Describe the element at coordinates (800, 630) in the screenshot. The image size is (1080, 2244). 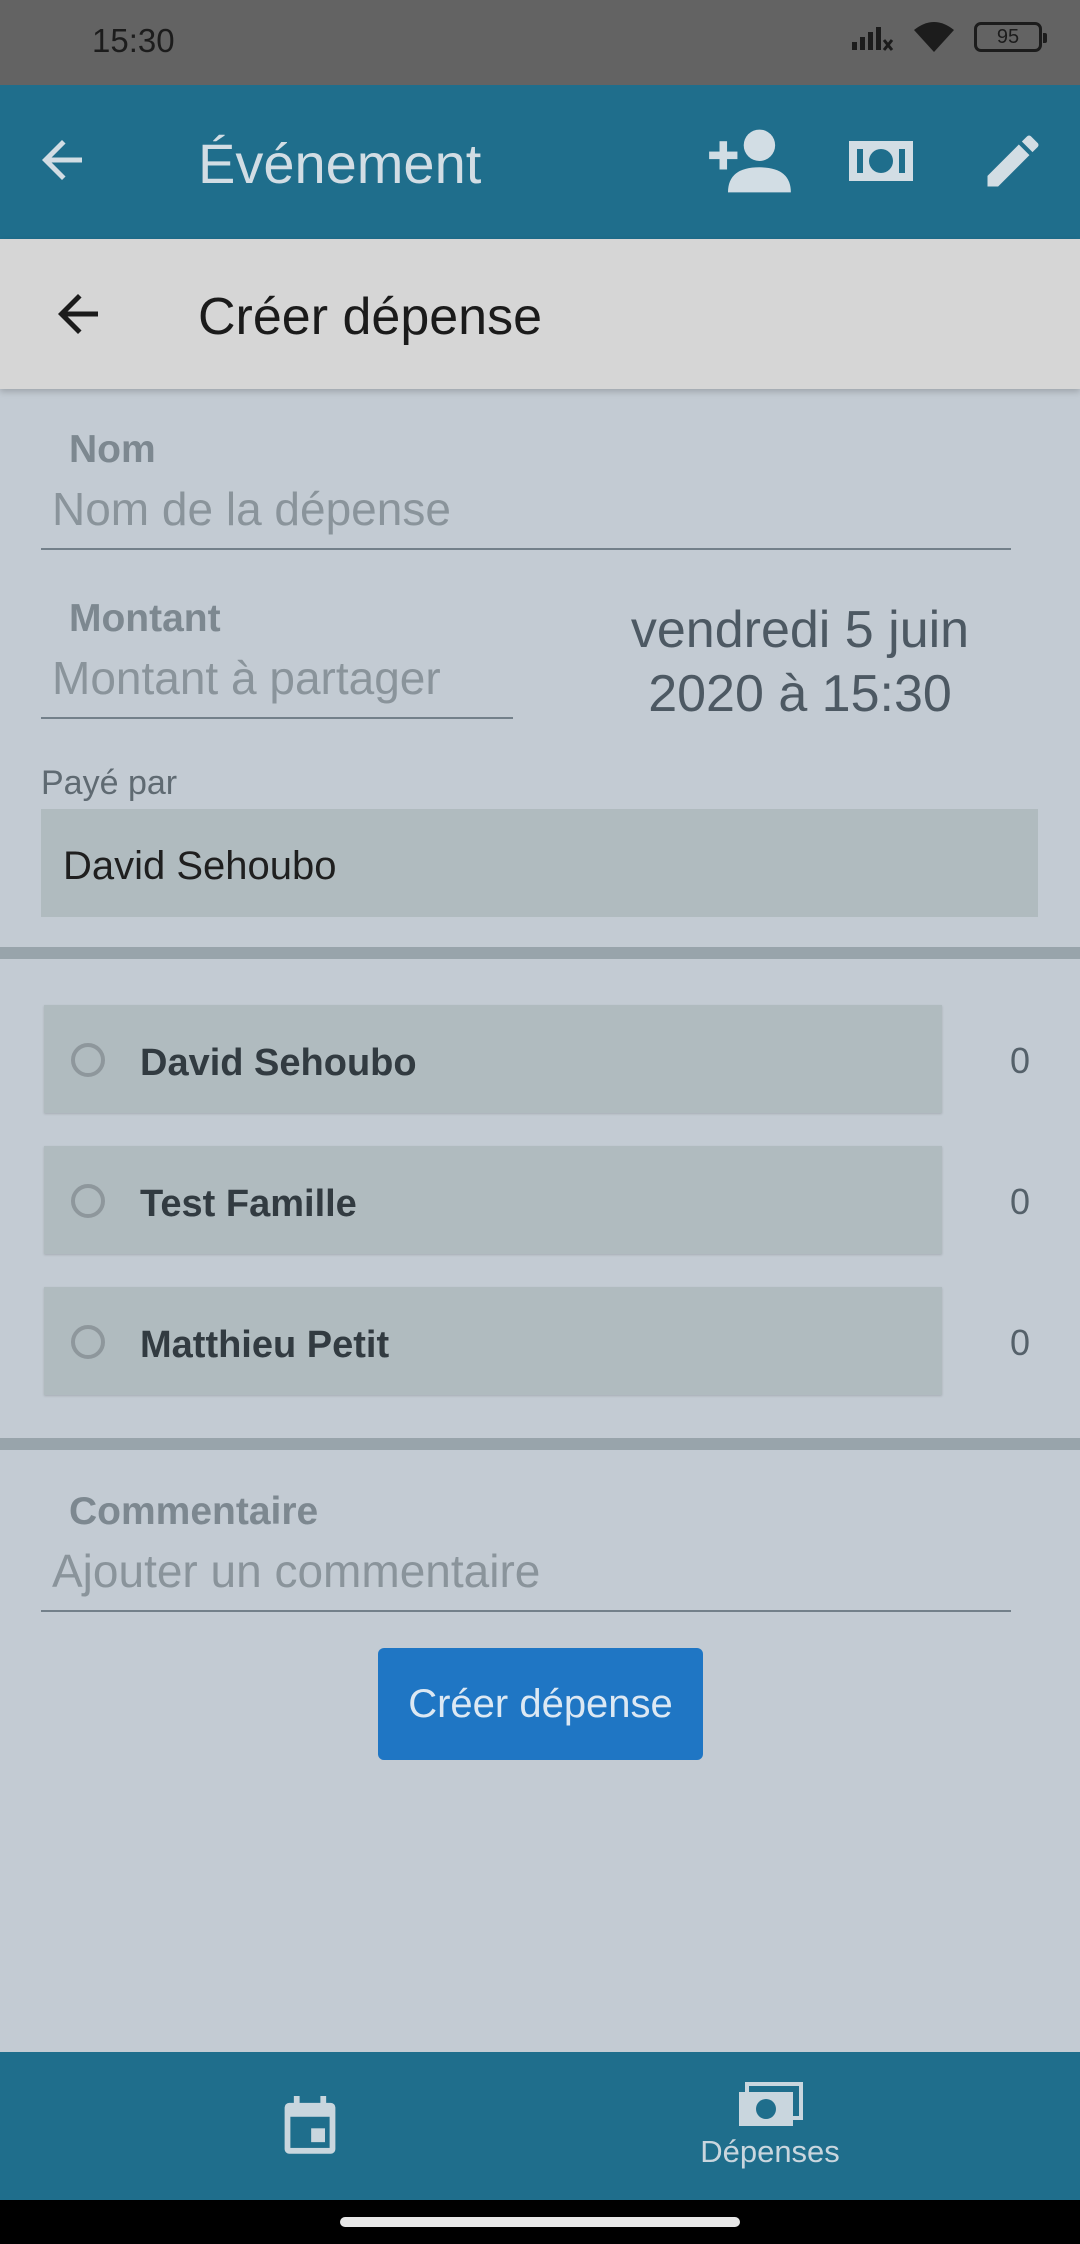
I see `date-line-1: vendredi 5 juin` at that location.